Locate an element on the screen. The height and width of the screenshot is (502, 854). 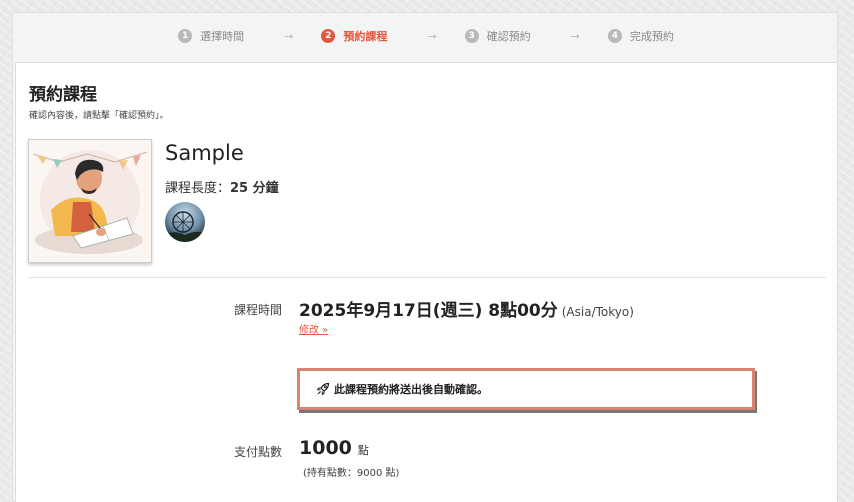
step-number: 3 is located at coordinates (471, 36).